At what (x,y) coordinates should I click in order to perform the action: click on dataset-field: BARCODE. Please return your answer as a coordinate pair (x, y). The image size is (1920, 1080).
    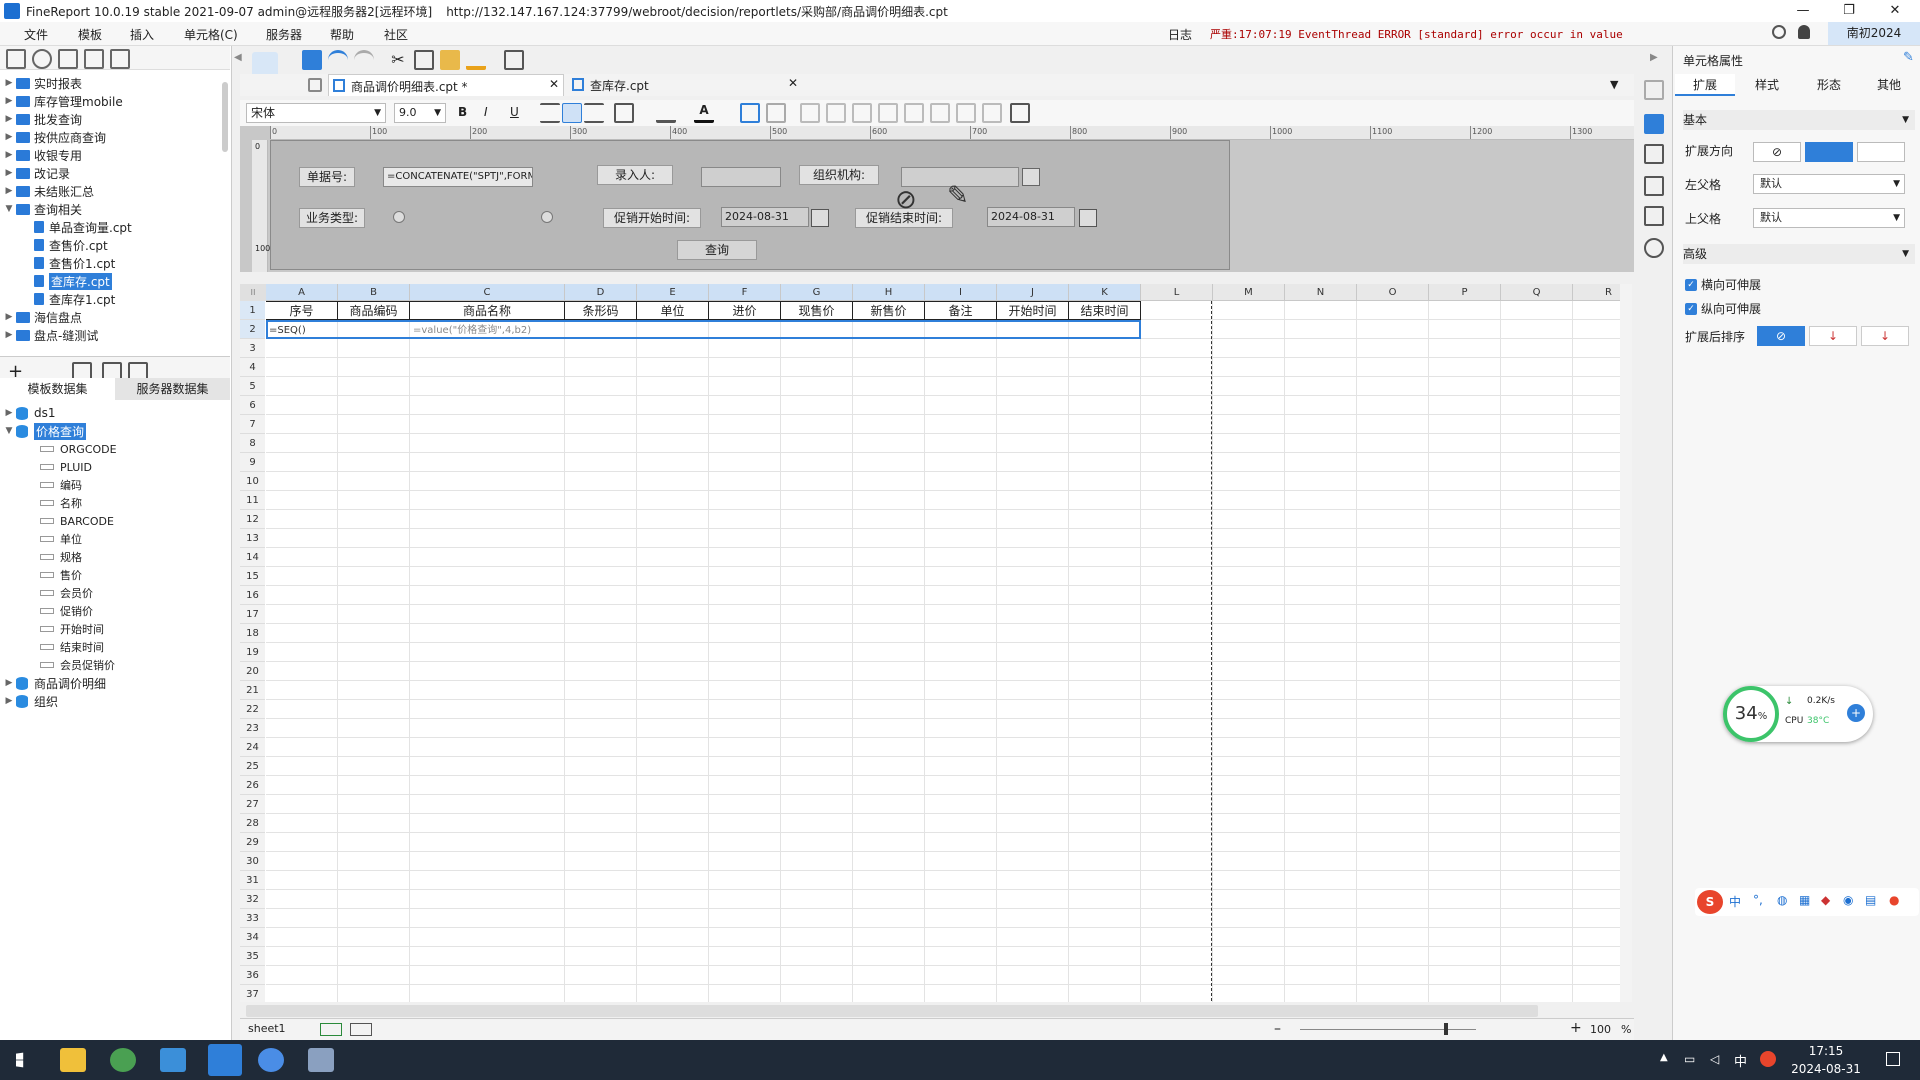
    Looking at the image, I should click on (113, 521).